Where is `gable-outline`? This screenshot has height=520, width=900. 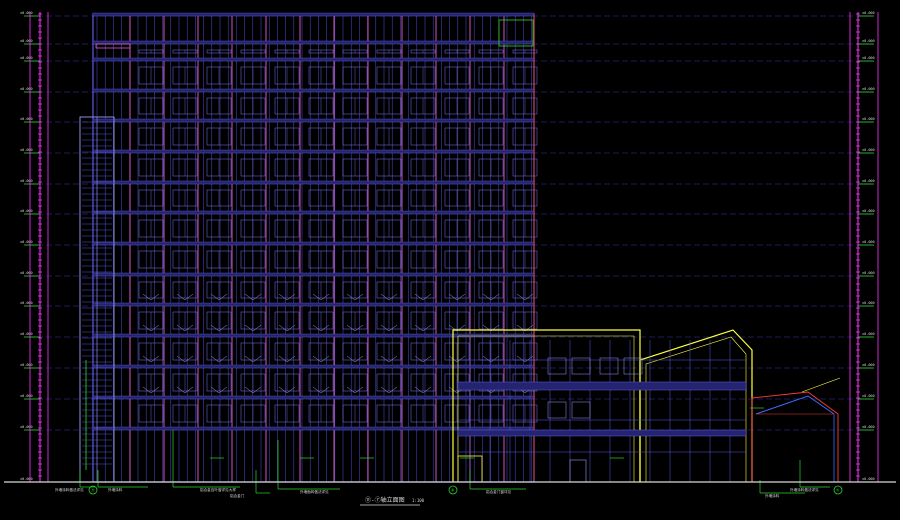
gable-outline is located at coordinates (696, 405).